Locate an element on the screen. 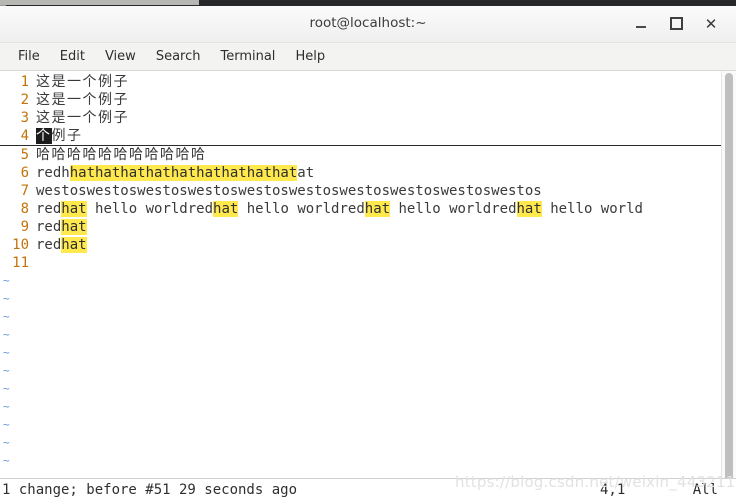 Image resolution: width=736 pixels, height=504 pixels. close-icon: ✕ is located at coordinates (711, 24).